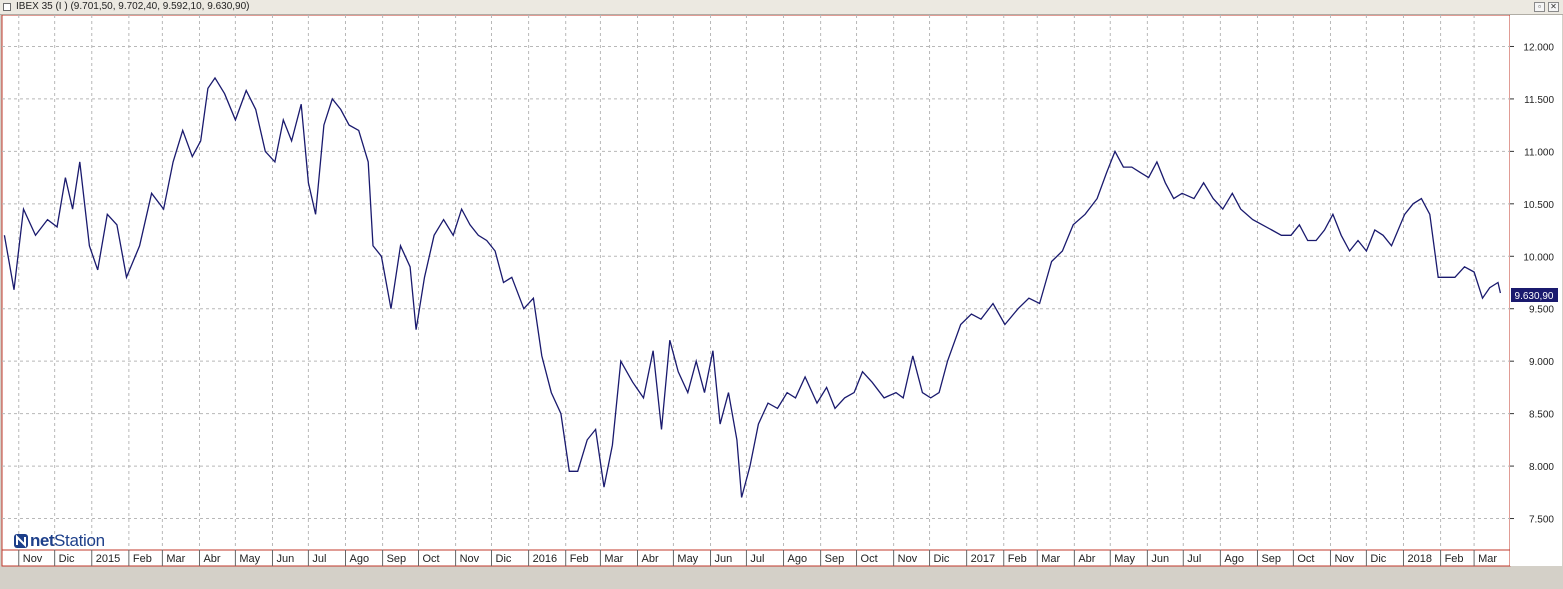  Describe the element at coordinates (21, 541) in the screenshot. I see `netstation-logo-icon` at that location.